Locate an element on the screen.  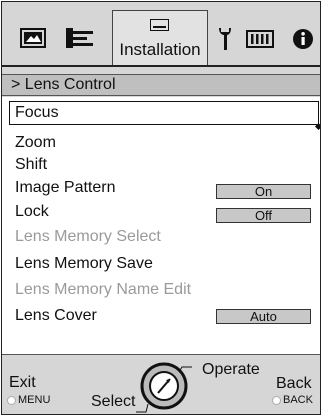
menu-item-lens-memory-select: Lens Memory Select is located at coordinates (88, 236).